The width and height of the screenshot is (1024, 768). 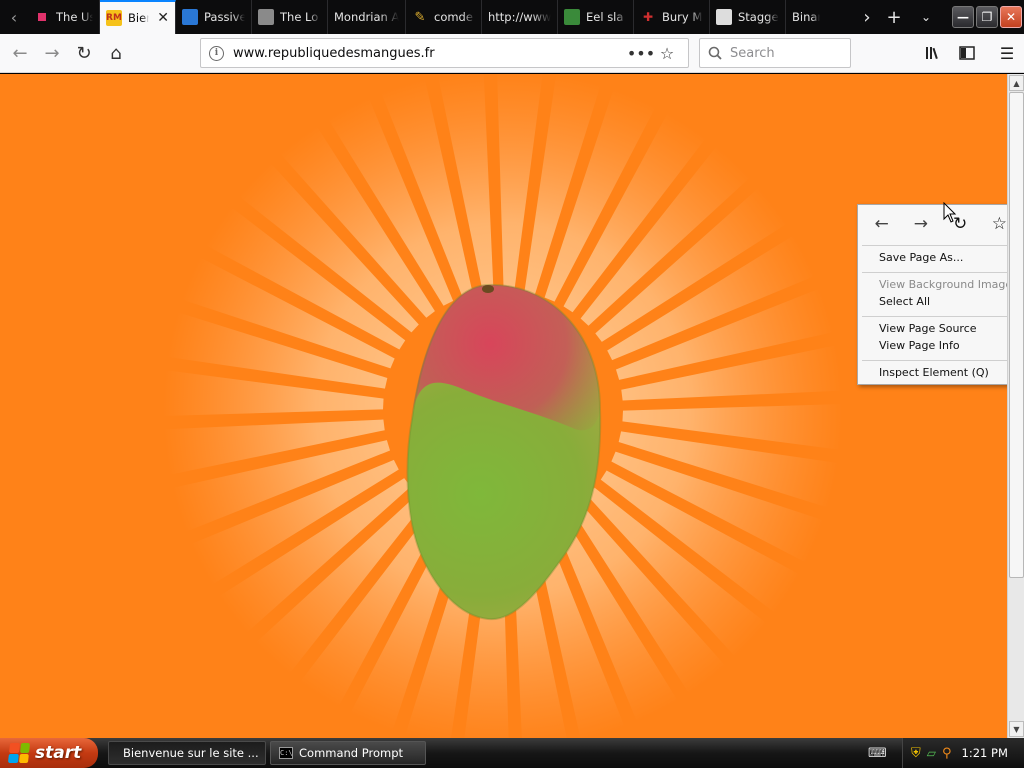 I want to click on windows-logo-icon, so click(x=19, y=753).